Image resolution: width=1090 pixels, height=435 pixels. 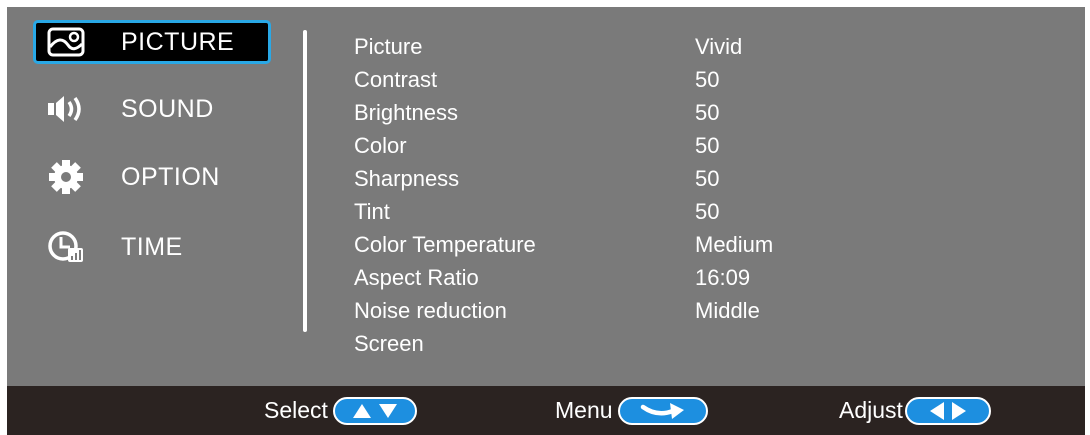 I want to click on adjust-hint: Adjust, so click(x=915, y=410).